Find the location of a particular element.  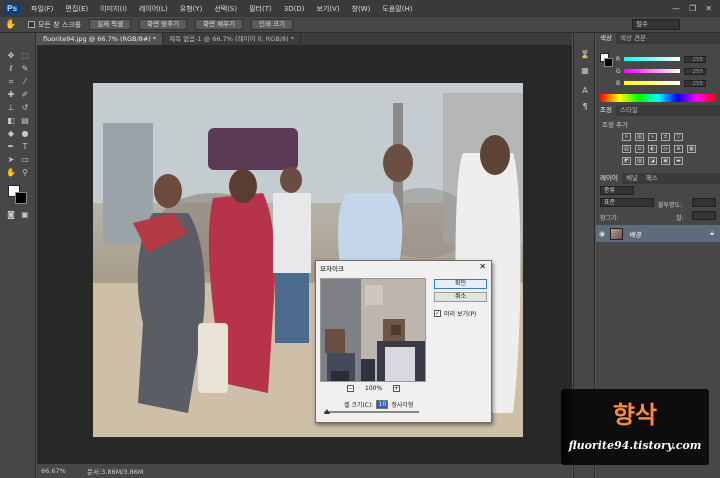

crop-tool-icon: ⌗ is located at coordinates (11, 81).